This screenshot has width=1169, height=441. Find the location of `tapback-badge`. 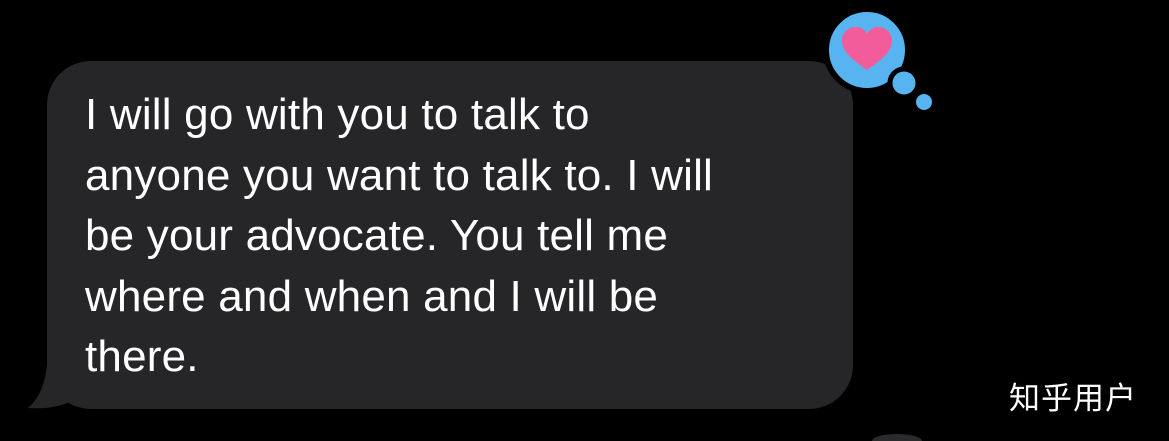

tapback-badge is located at coordinates (877, 58).